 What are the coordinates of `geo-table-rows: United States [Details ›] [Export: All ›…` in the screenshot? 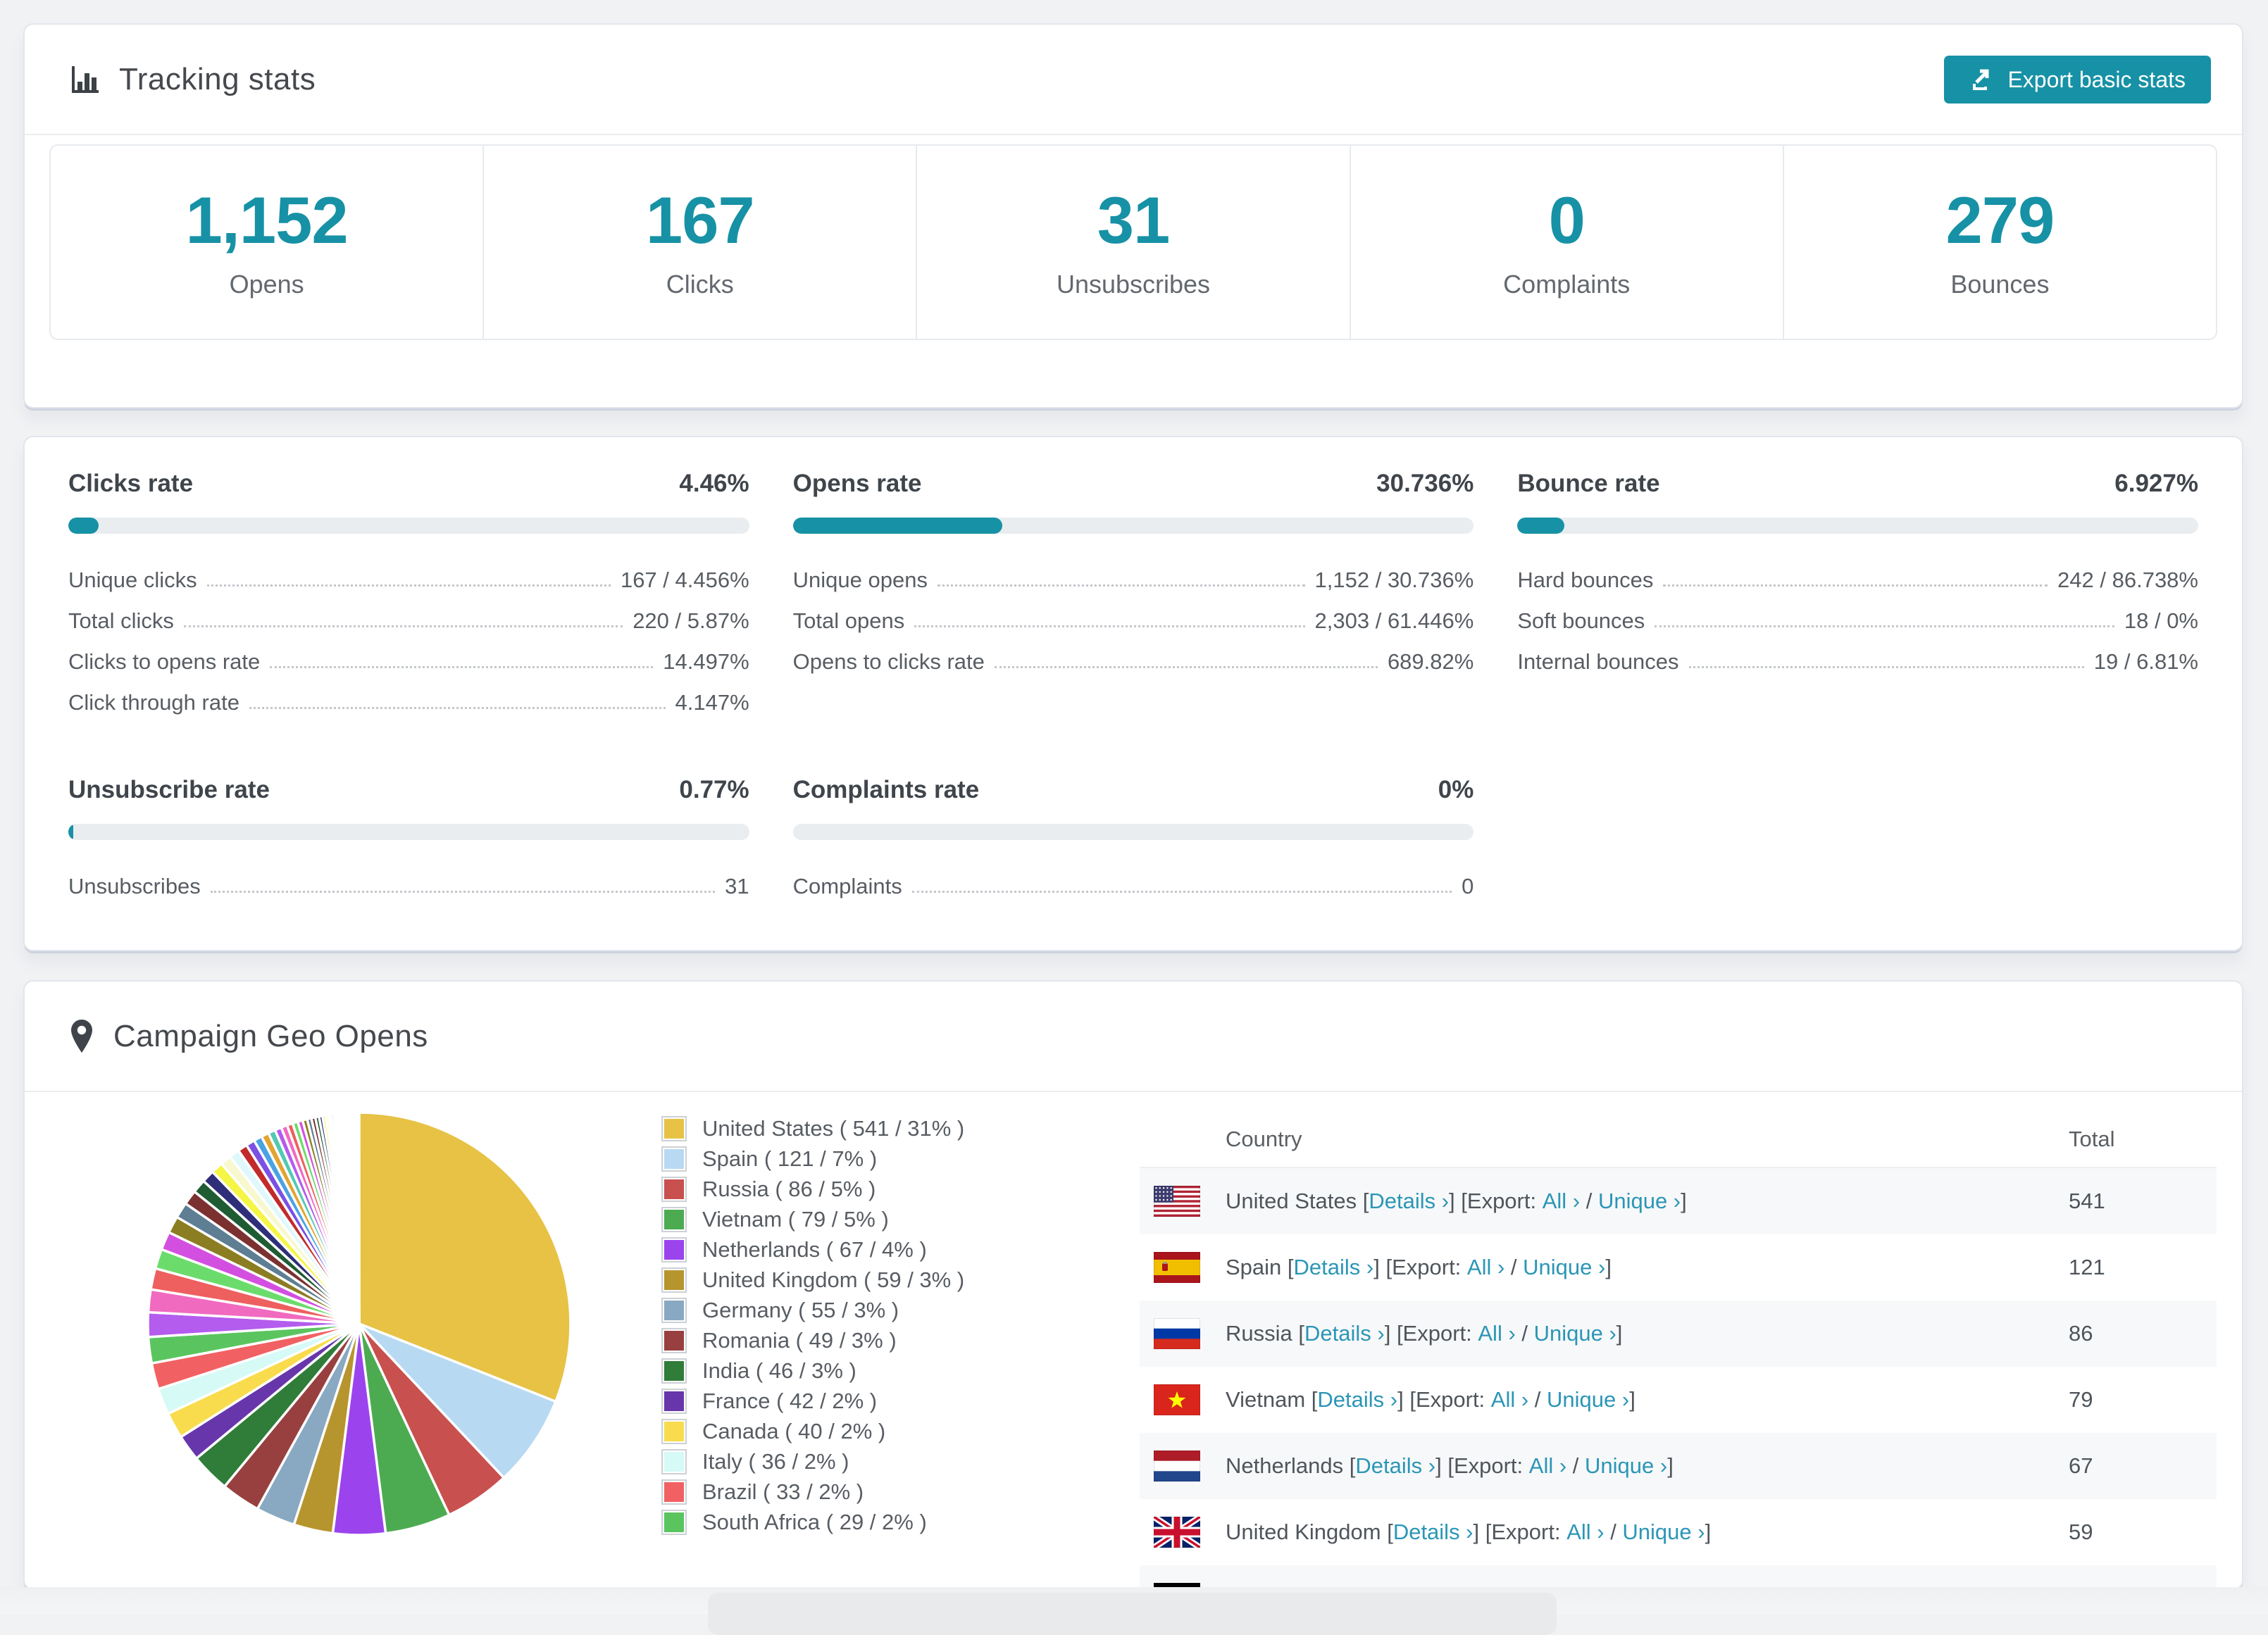 It's located at (1679, 1378).